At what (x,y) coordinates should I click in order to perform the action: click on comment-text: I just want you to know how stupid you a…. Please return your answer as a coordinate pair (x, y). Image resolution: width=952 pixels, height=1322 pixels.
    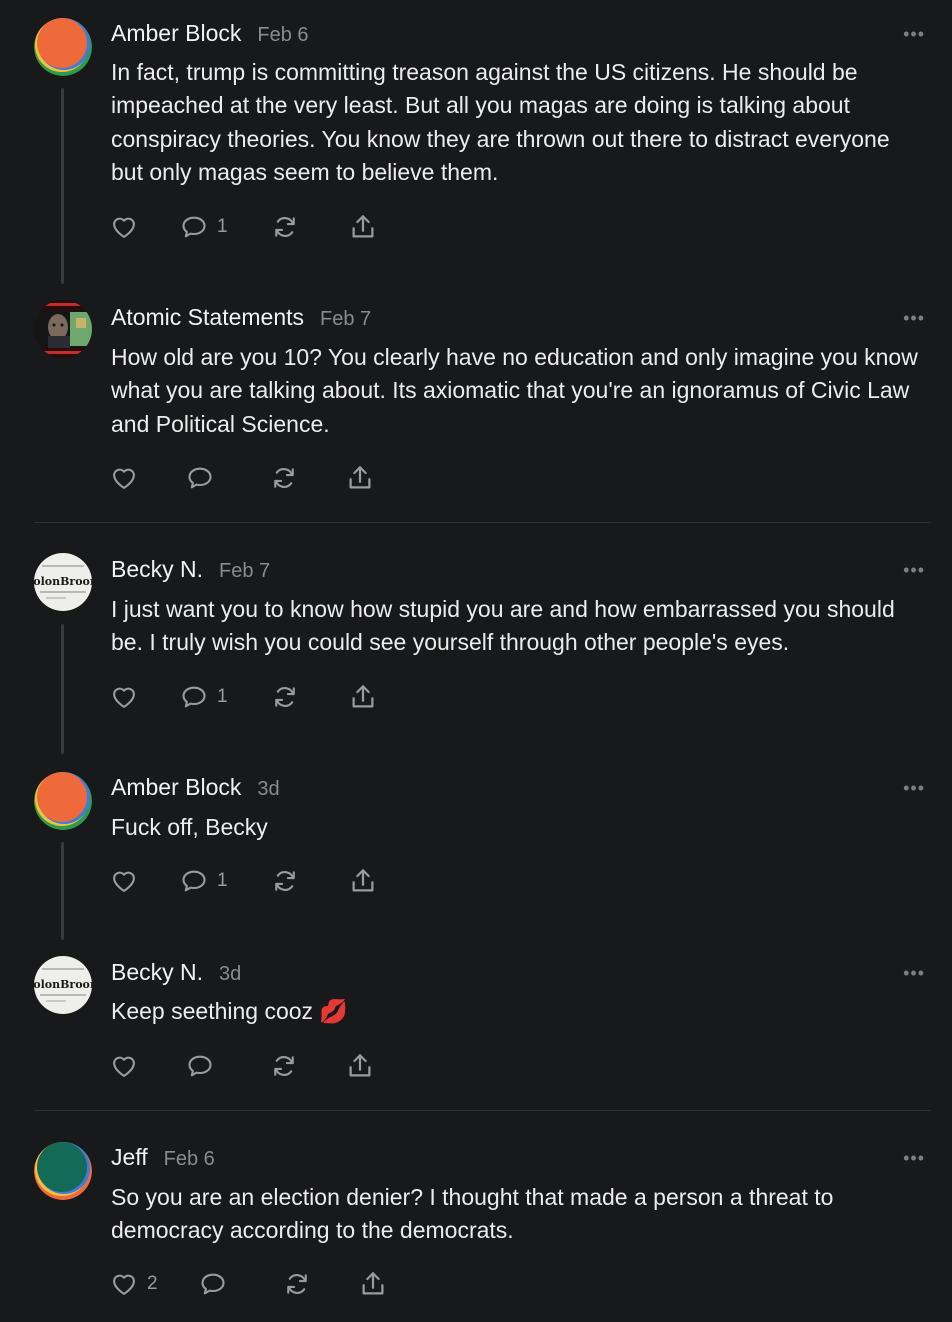
    Looking at the image, I should click on (503, 626).